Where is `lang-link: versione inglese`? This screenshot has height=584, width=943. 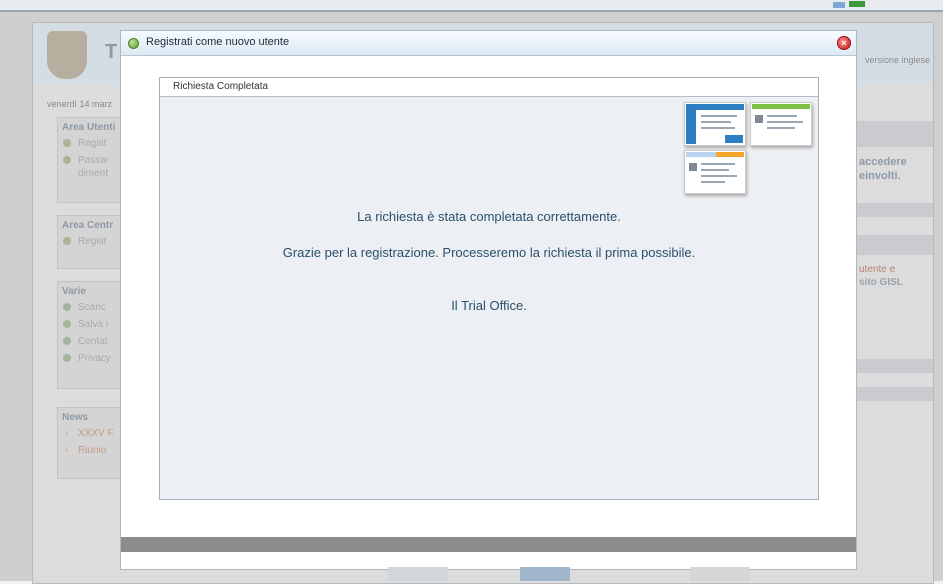 lang-link: versione inglese is located at coordinates (897, 60).